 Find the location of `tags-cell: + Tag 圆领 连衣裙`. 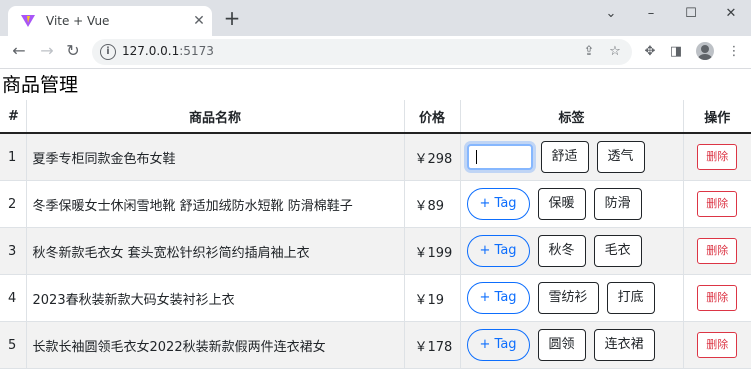

tags-cell: + Tag 圆领 连衣裙 is located at coordinates (571, 345).